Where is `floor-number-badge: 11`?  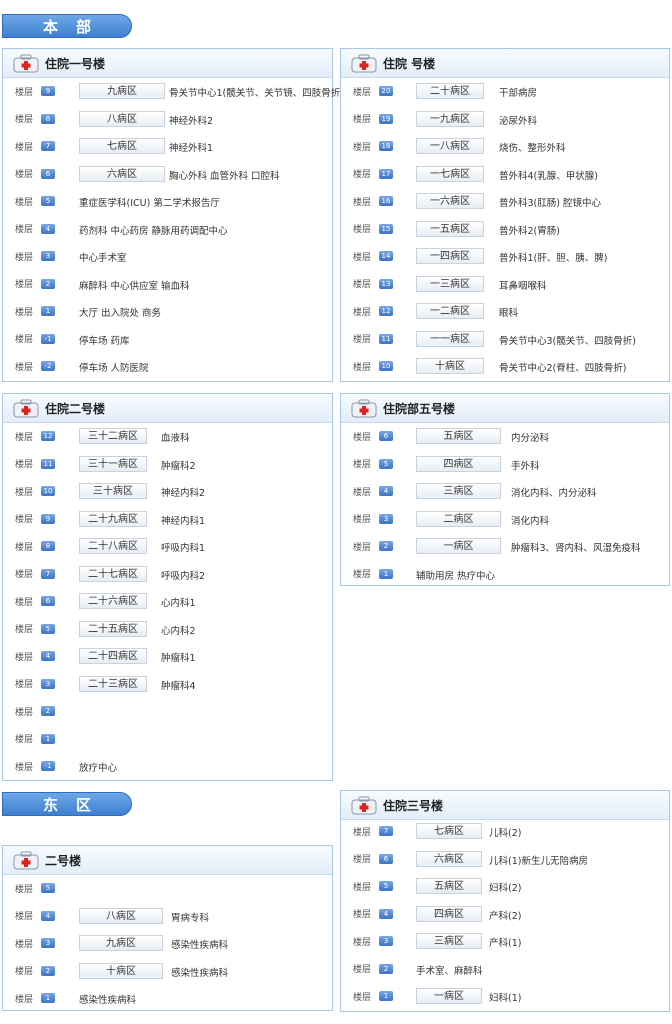
floor-number-badge: 11 is located at coordinates (48, 463).